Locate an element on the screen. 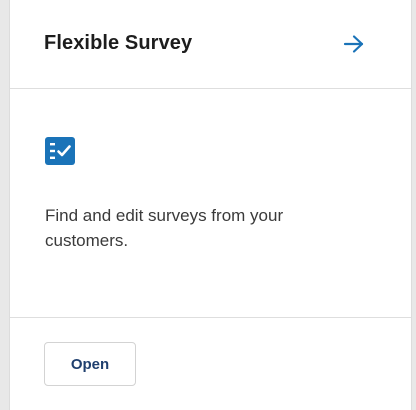 The image size is (416, 410). open-arrow-link is located at coordinates (354, 44).